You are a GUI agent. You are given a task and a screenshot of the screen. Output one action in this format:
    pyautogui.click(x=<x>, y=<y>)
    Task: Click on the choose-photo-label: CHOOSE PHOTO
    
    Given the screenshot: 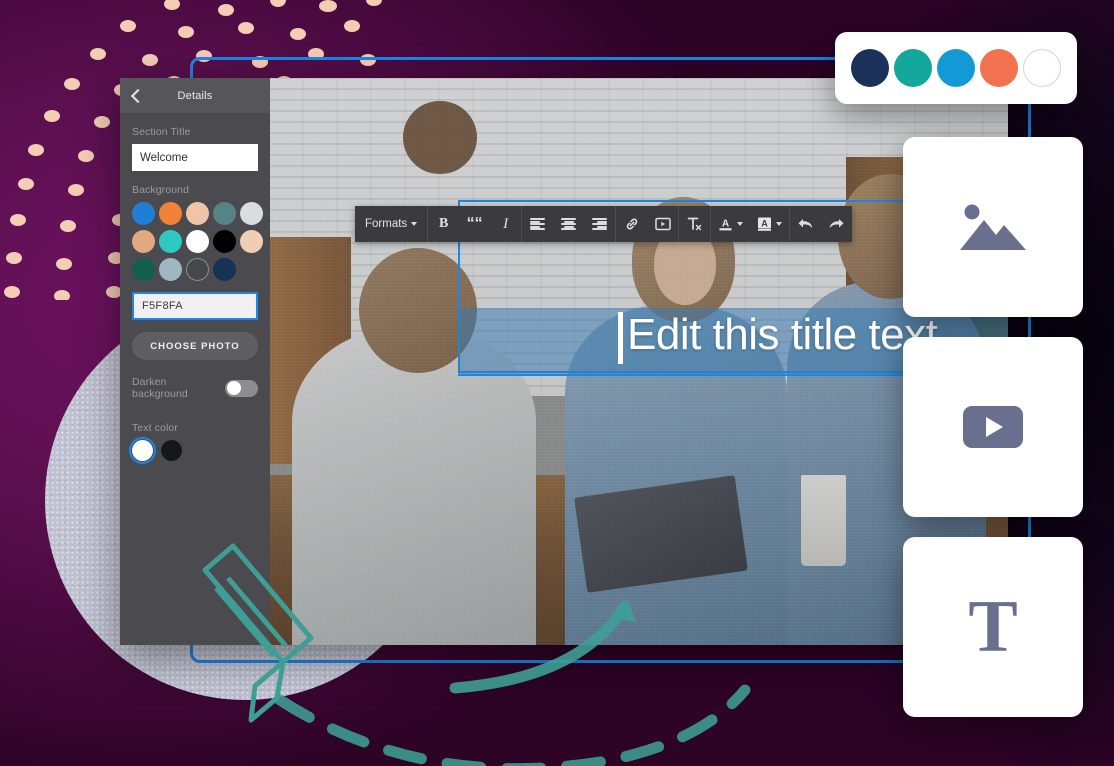 What is the action you would take?
    pyautogui.click(x=195, y=346)
    